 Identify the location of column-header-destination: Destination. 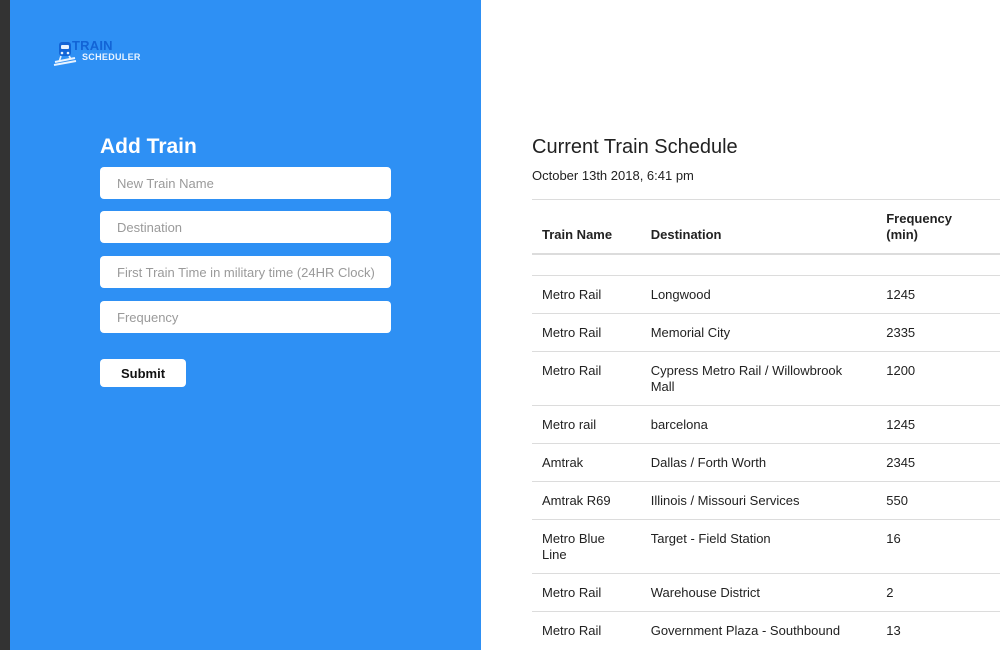
(758, 227).